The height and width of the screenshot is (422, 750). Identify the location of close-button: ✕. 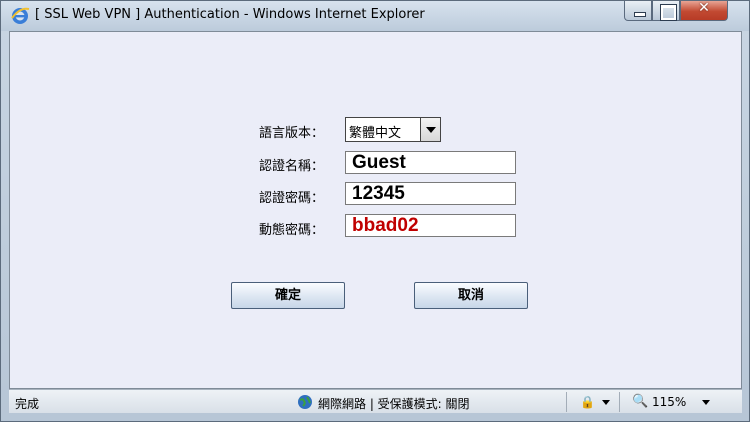
(704, 10).